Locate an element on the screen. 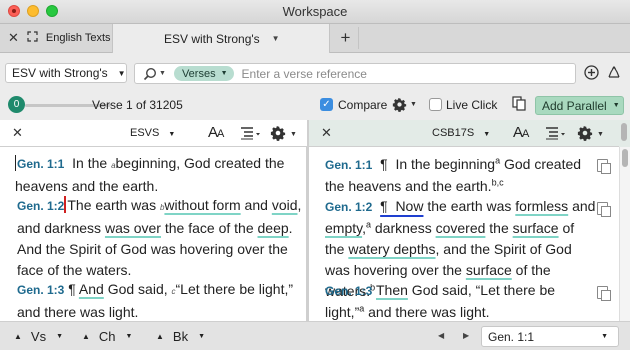 The height and width of the screenshot is (350, 630). scrollbar-top is located at coordinates (624, 133).